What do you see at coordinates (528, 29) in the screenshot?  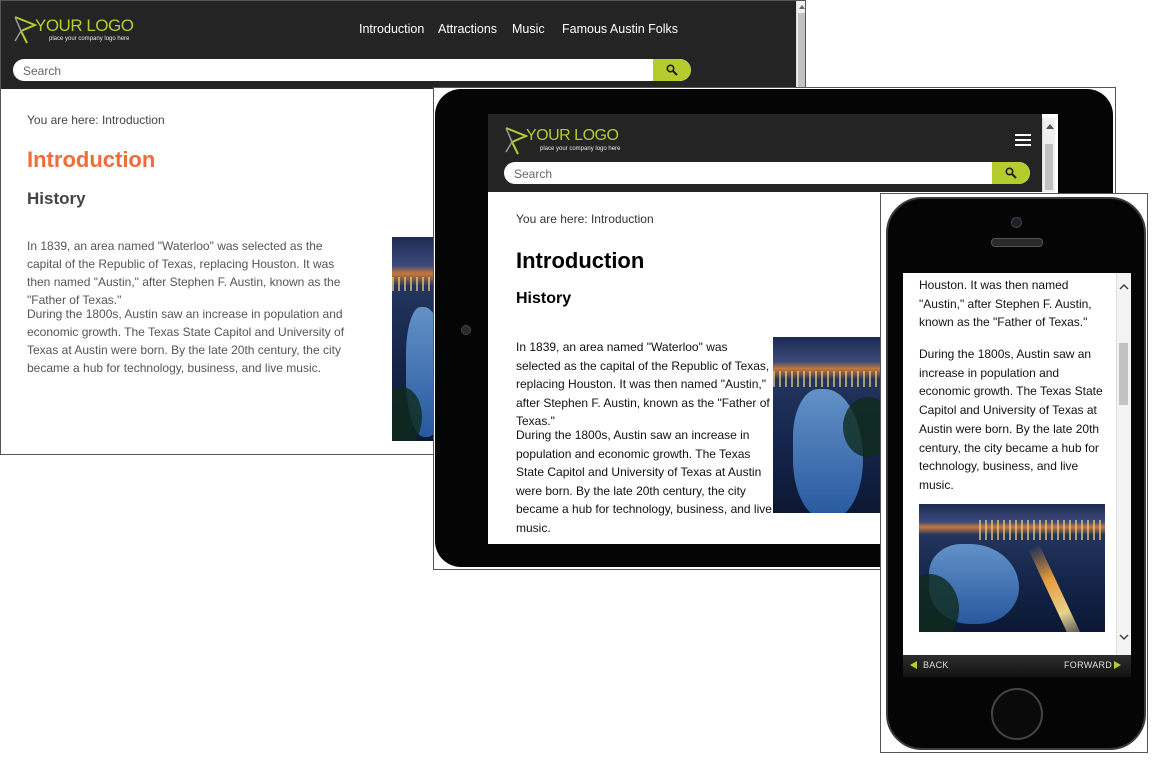 I see `nav-item-music: Music` at bounding box center [528, 29].